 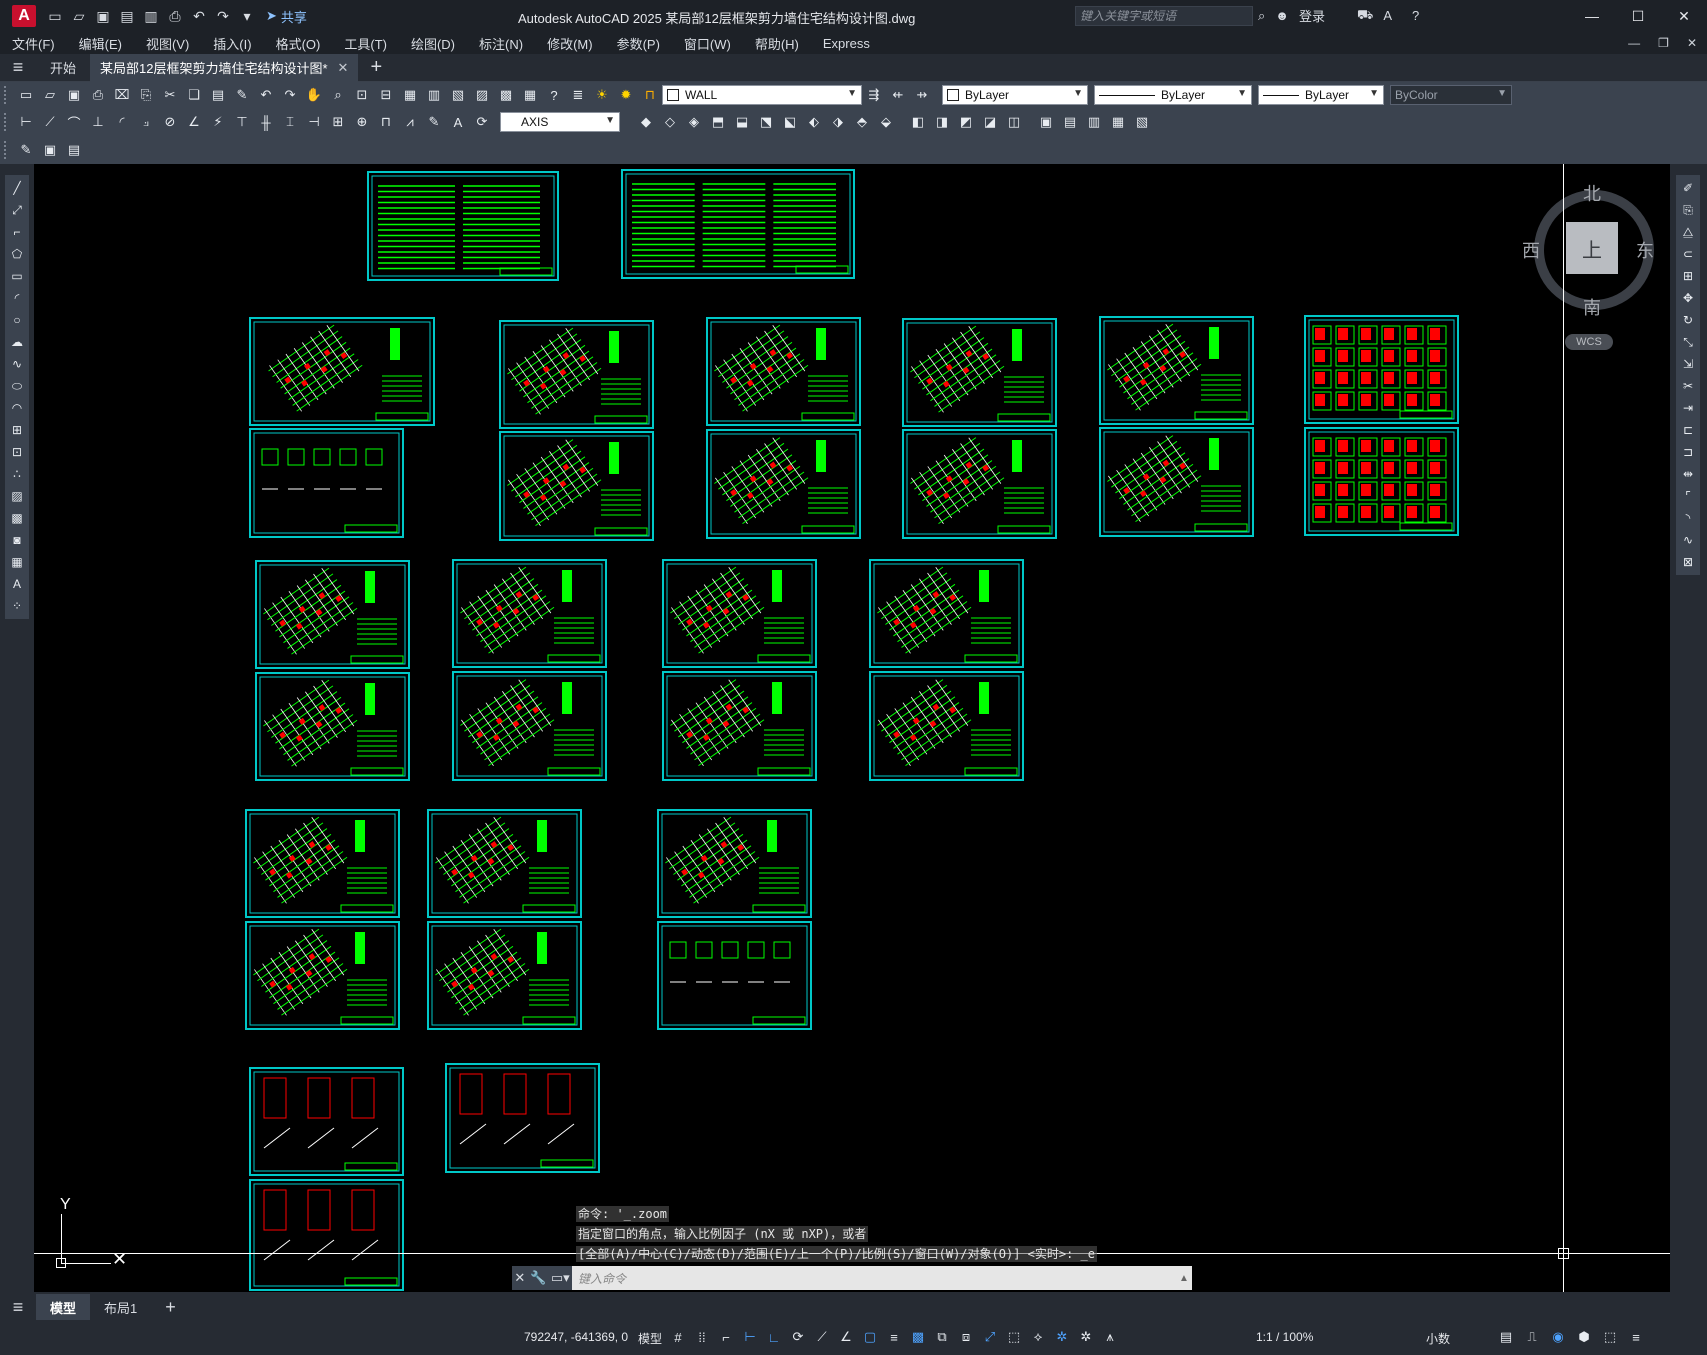 What do you see at coordinates (1086, 1337) in the screenshot?
I see `auto-scale-icon: ✲` at bounding box center [1086, 1337].